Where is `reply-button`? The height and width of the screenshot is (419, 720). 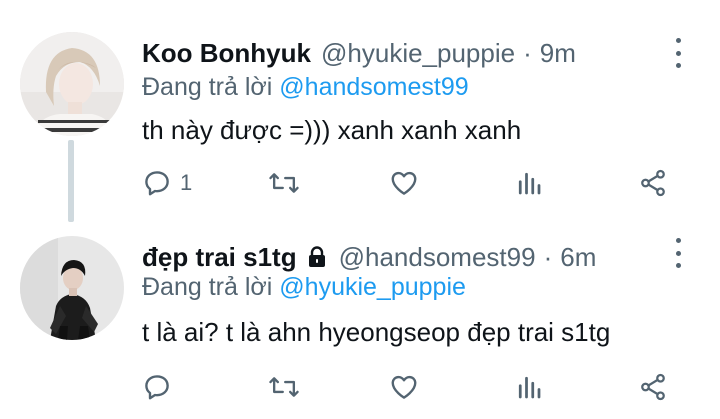
reply-button is located at coordinates (161, 387).